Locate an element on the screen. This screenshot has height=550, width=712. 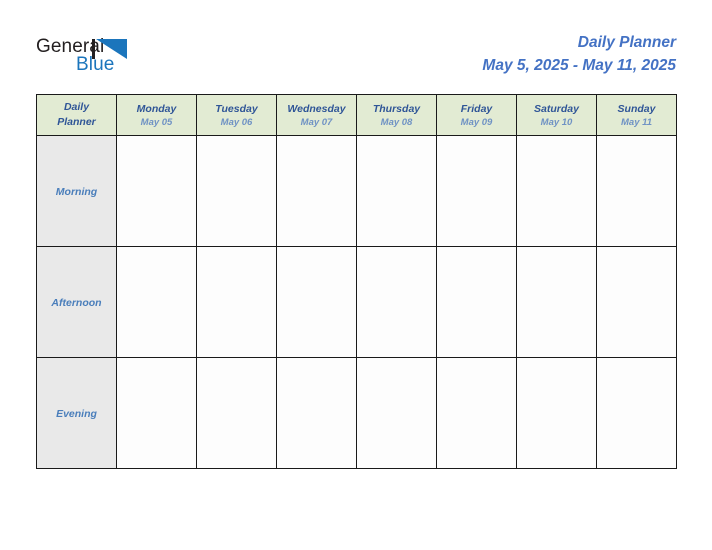
column-header-tuesday: Tuesday May 06 is located at coordinates (236, 115).